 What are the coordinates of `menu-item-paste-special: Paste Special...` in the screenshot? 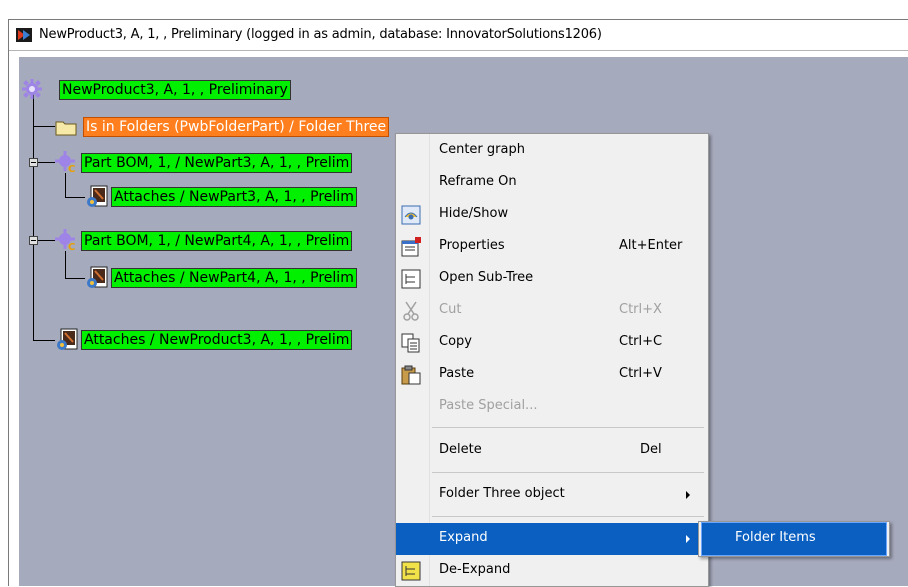 It's located at (552, 407).